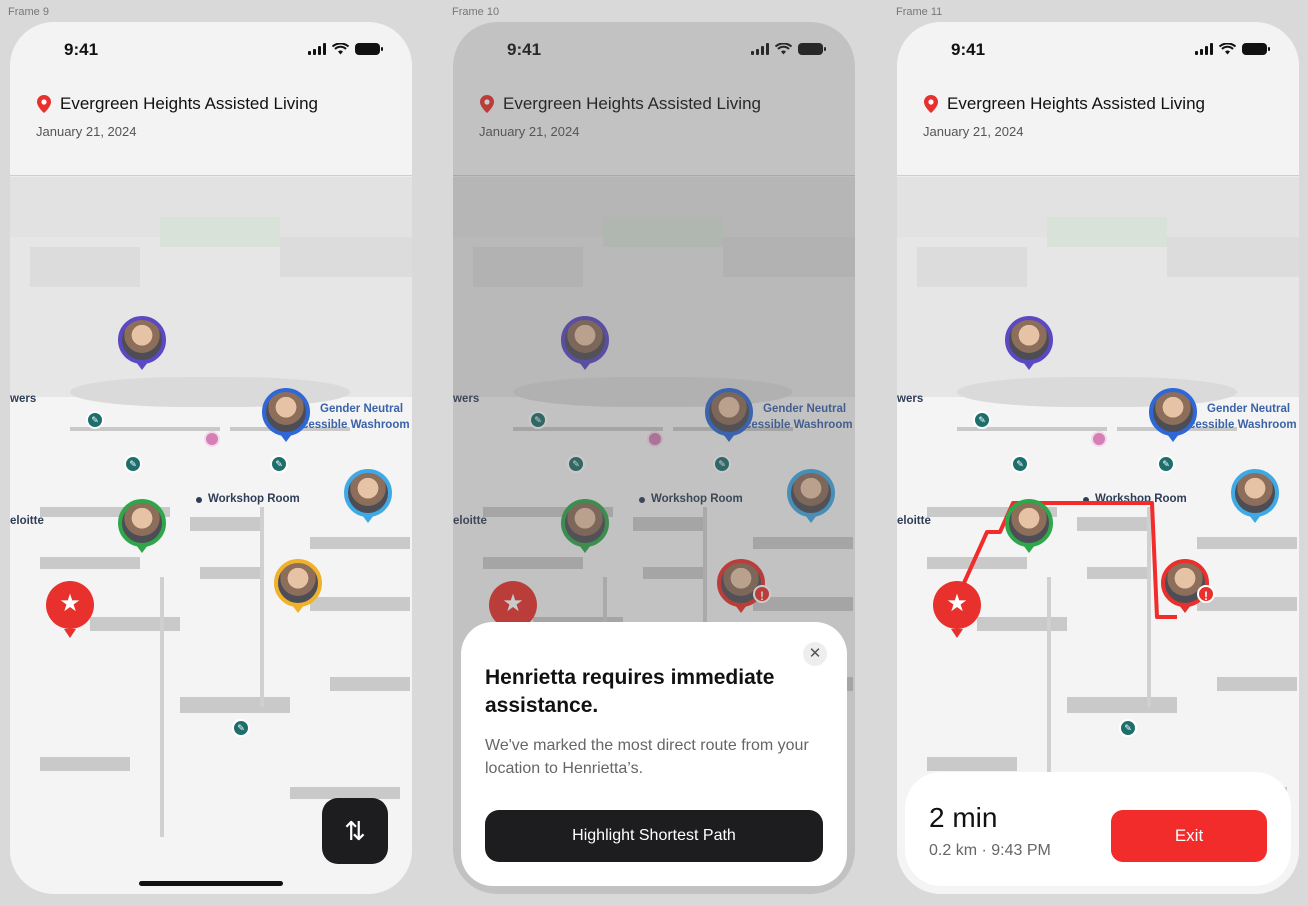 This screenshot has height=906, width=1308. I want to click on navigation-panel: 2 min 0.2 km · 9:43 PM Exit, so click(1098, 829).